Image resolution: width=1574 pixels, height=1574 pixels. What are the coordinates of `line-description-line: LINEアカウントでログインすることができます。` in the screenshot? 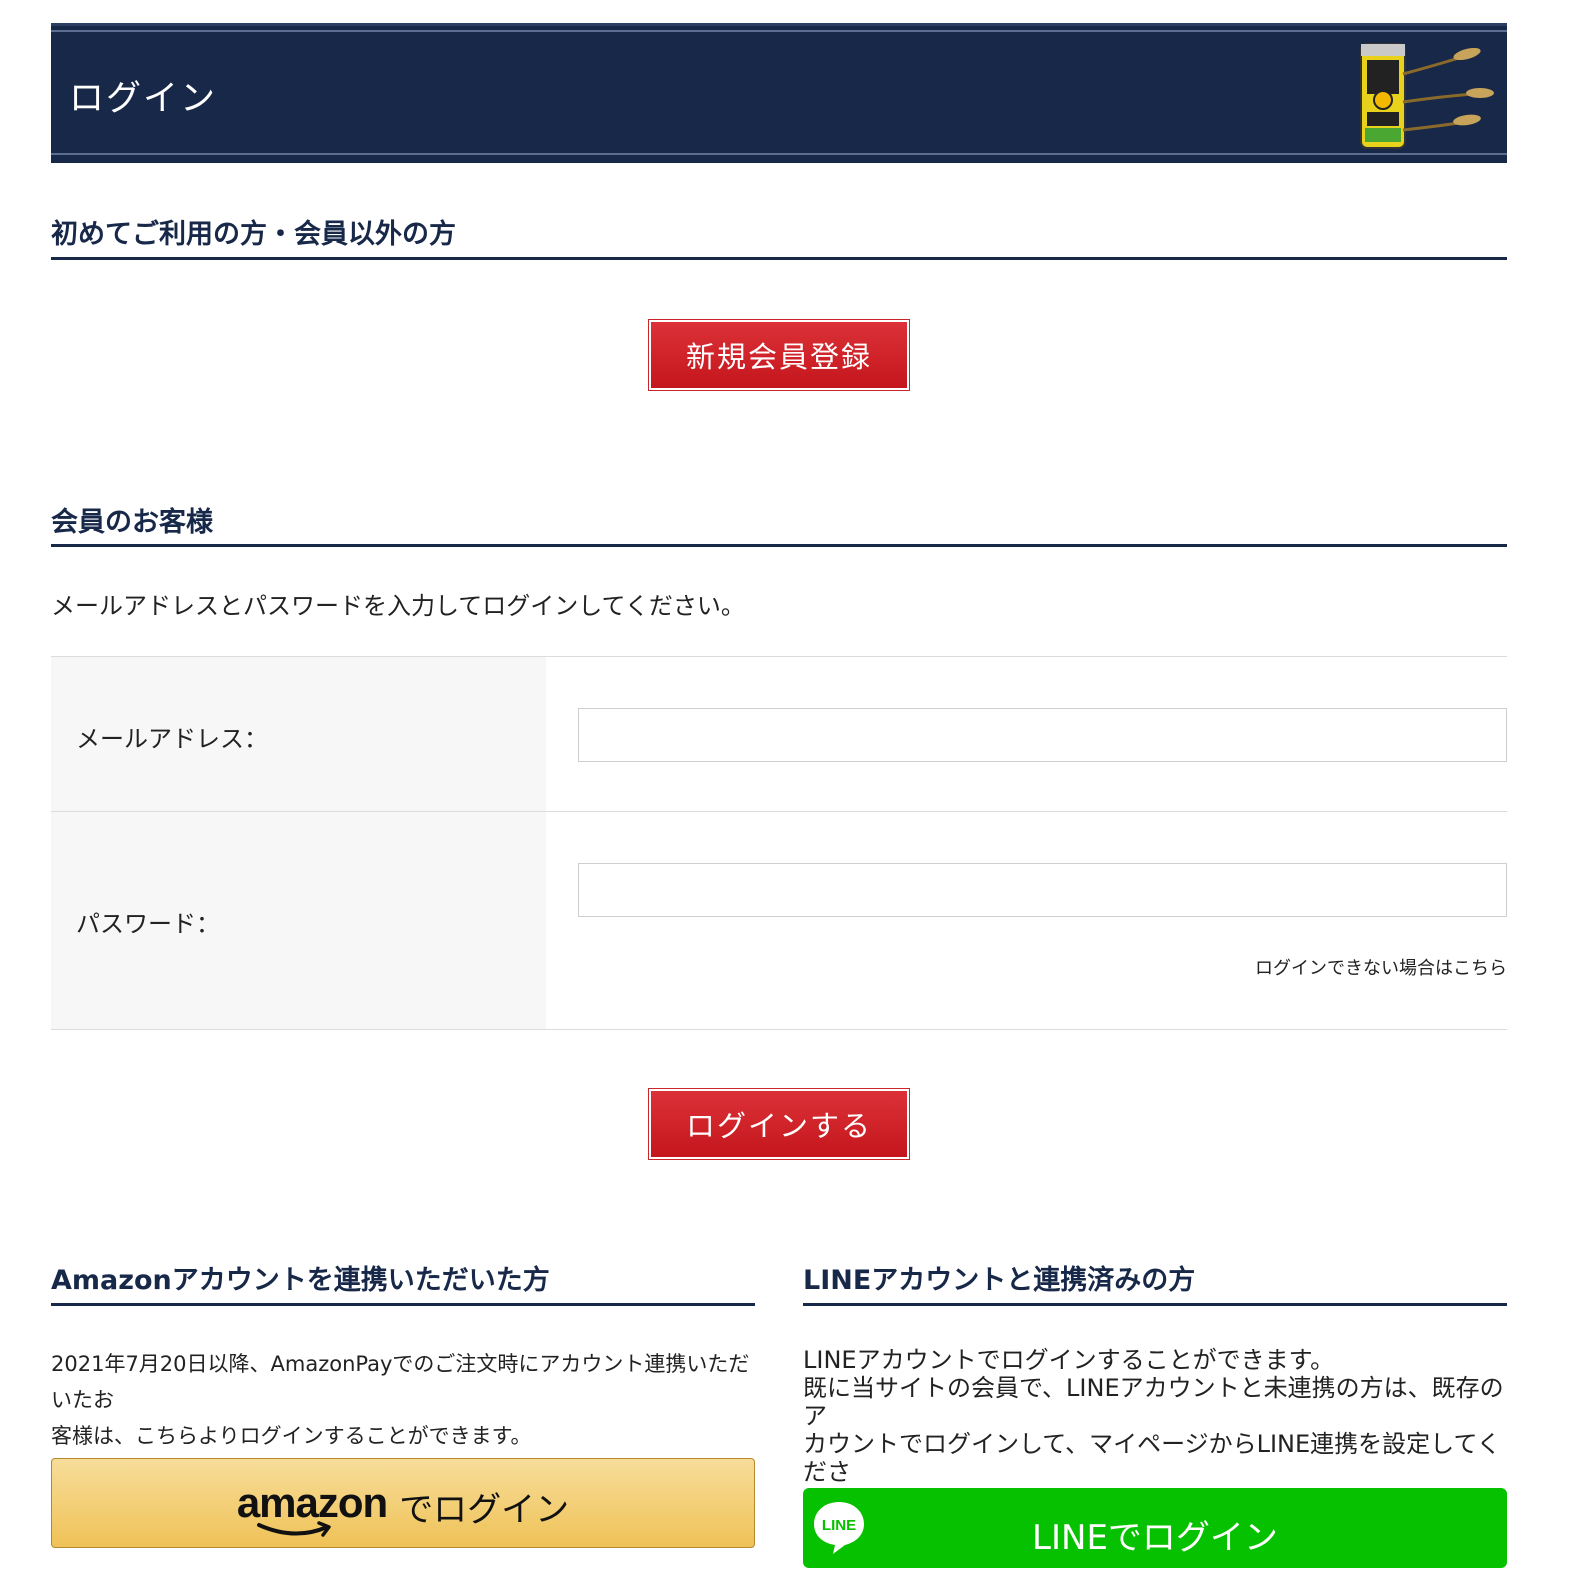 It's located at (1069, 1360).